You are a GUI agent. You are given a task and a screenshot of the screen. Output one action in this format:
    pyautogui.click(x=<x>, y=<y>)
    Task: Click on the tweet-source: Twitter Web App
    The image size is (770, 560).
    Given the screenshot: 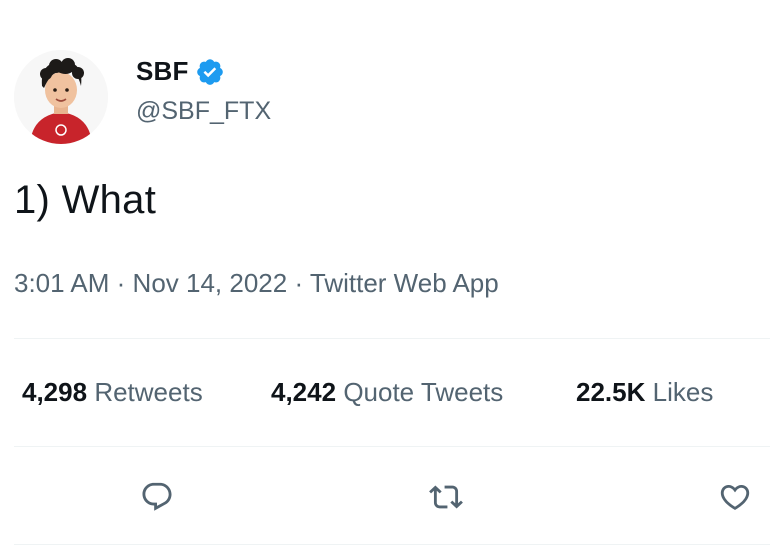 What is the action you would take?
    pyautogui.click(x=404, y=283)
    